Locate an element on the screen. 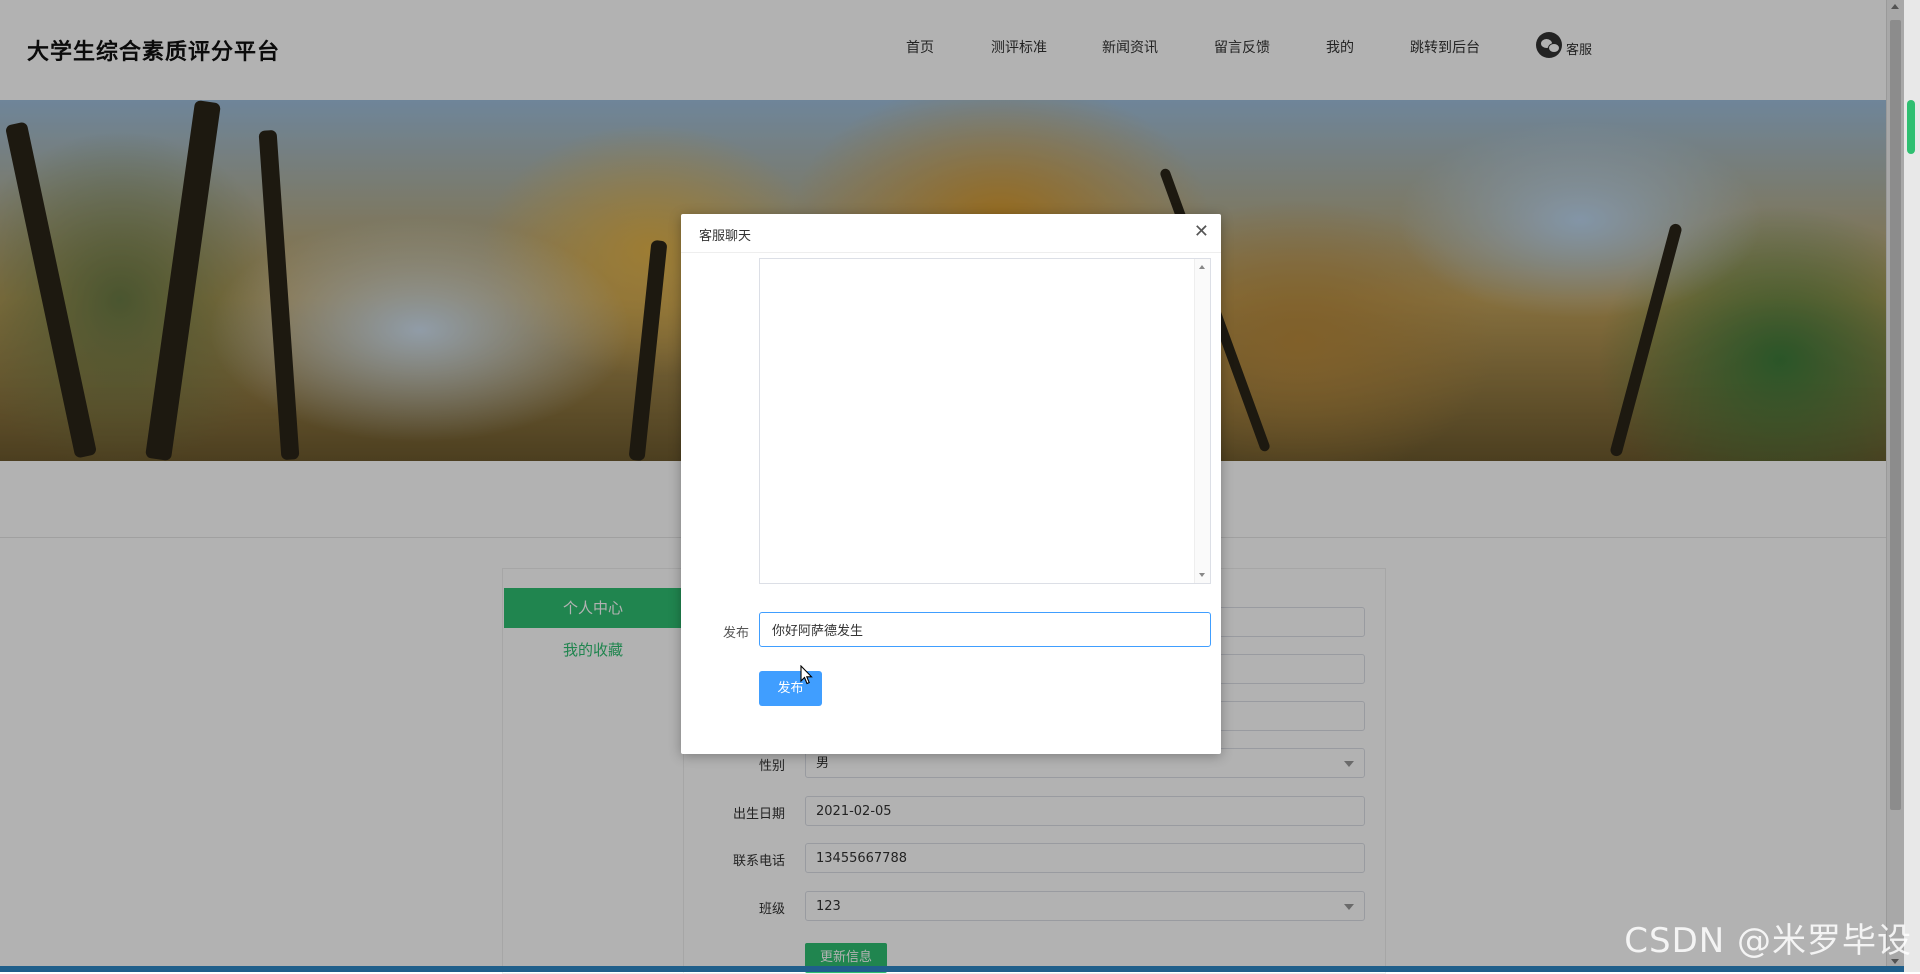 The width and height of the screenshot is (1920, 974). dialog-title: 客服聊天 is located at coordinates (725, 236).